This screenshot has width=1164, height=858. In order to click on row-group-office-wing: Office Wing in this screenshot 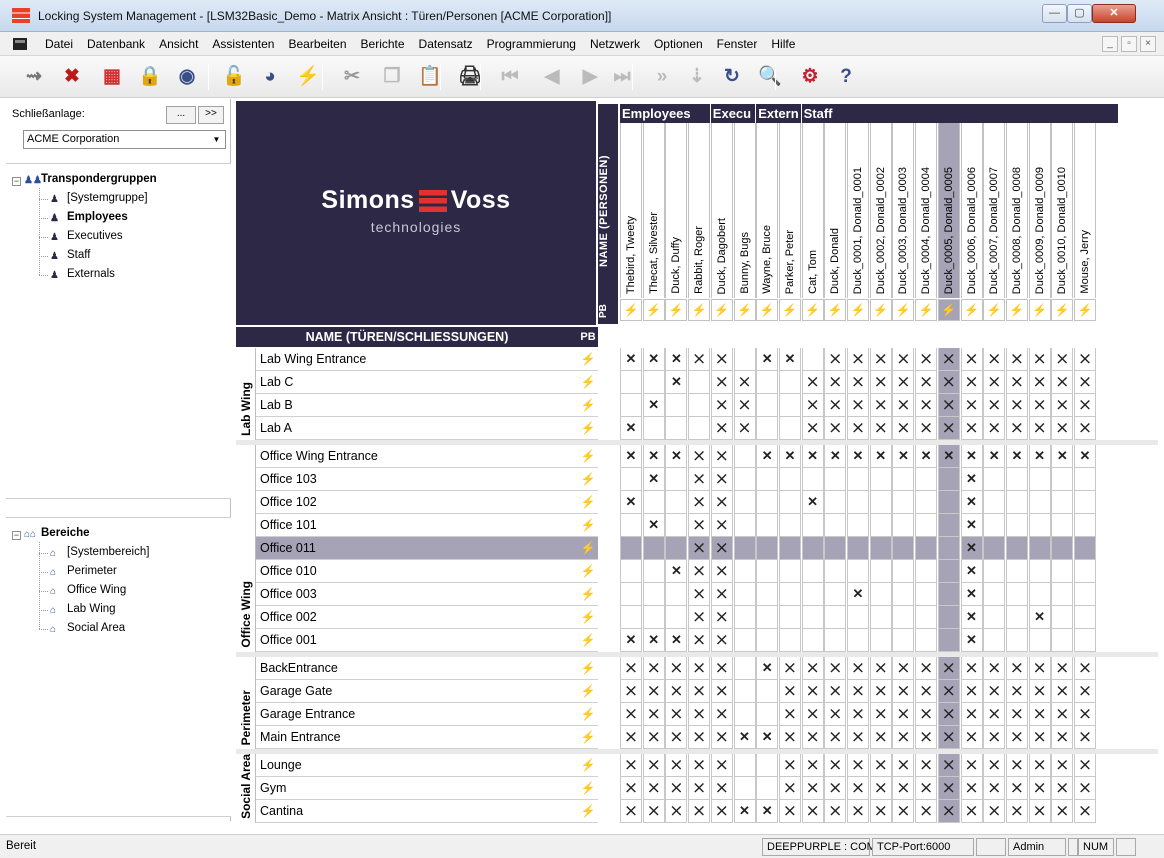, I will do `click(246, 548)`.